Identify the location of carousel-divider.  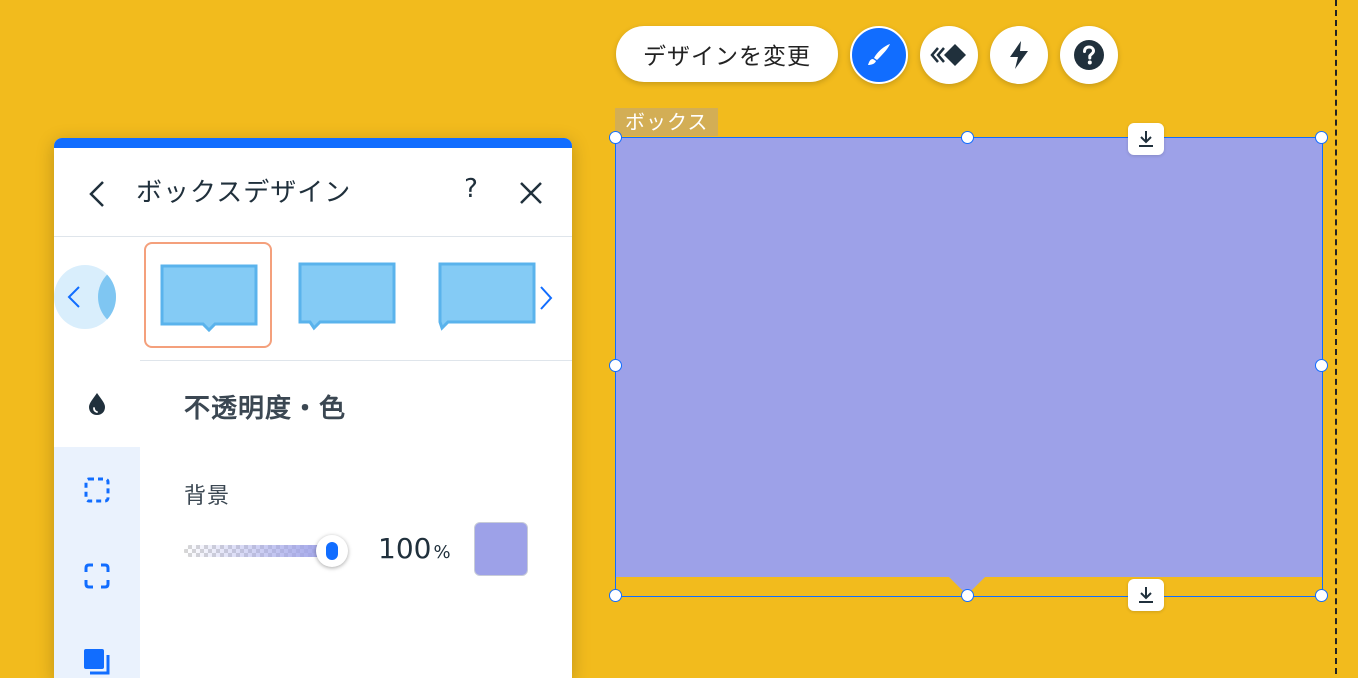
(356, 360).